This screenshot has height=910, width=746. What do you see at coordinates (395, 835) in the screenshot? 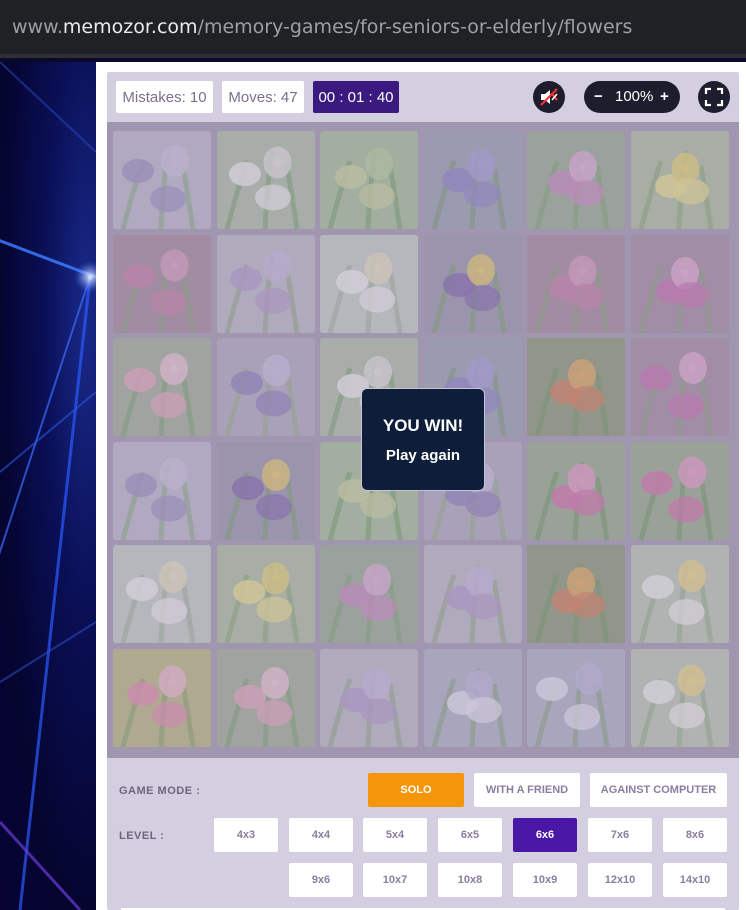
I see `level-5x4-button: 5x4` at bounding box center [395, 835].